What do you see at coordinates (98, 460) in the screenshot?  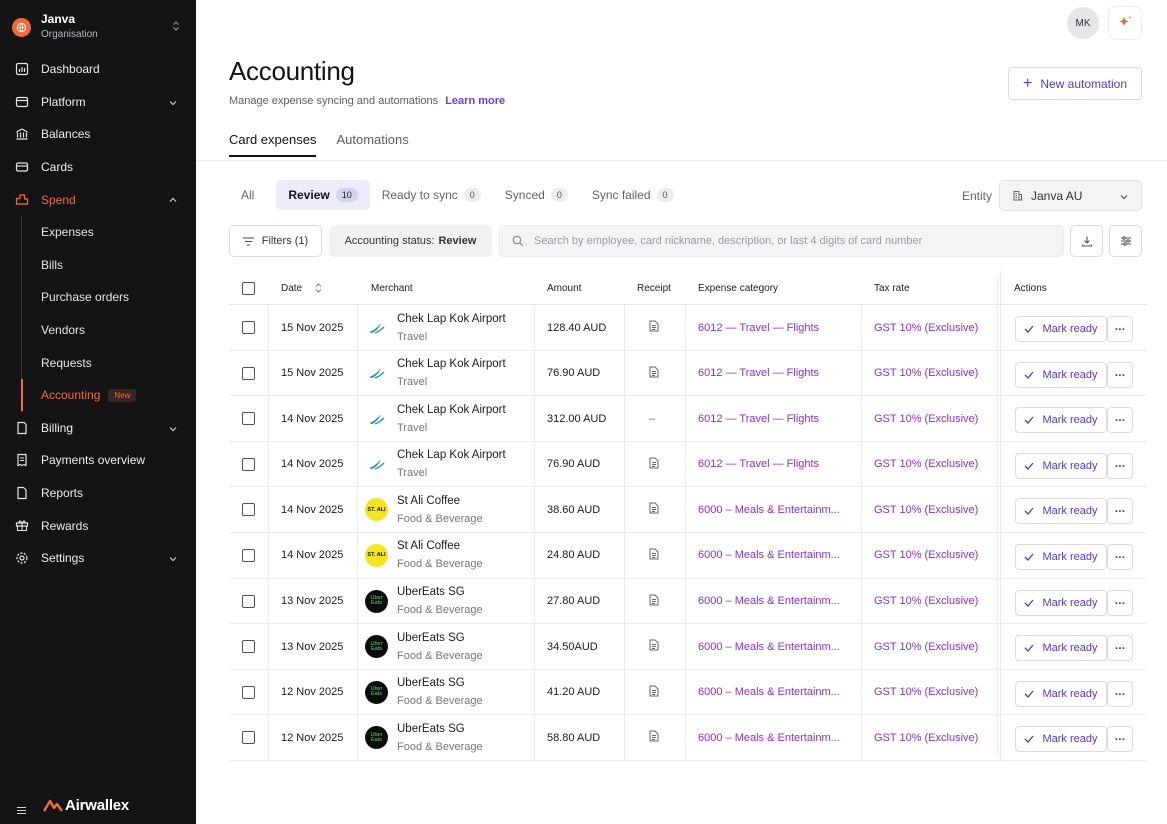 I see `sidebar-item-payments-overview: Payments overview` at bounding box center [98, 460].